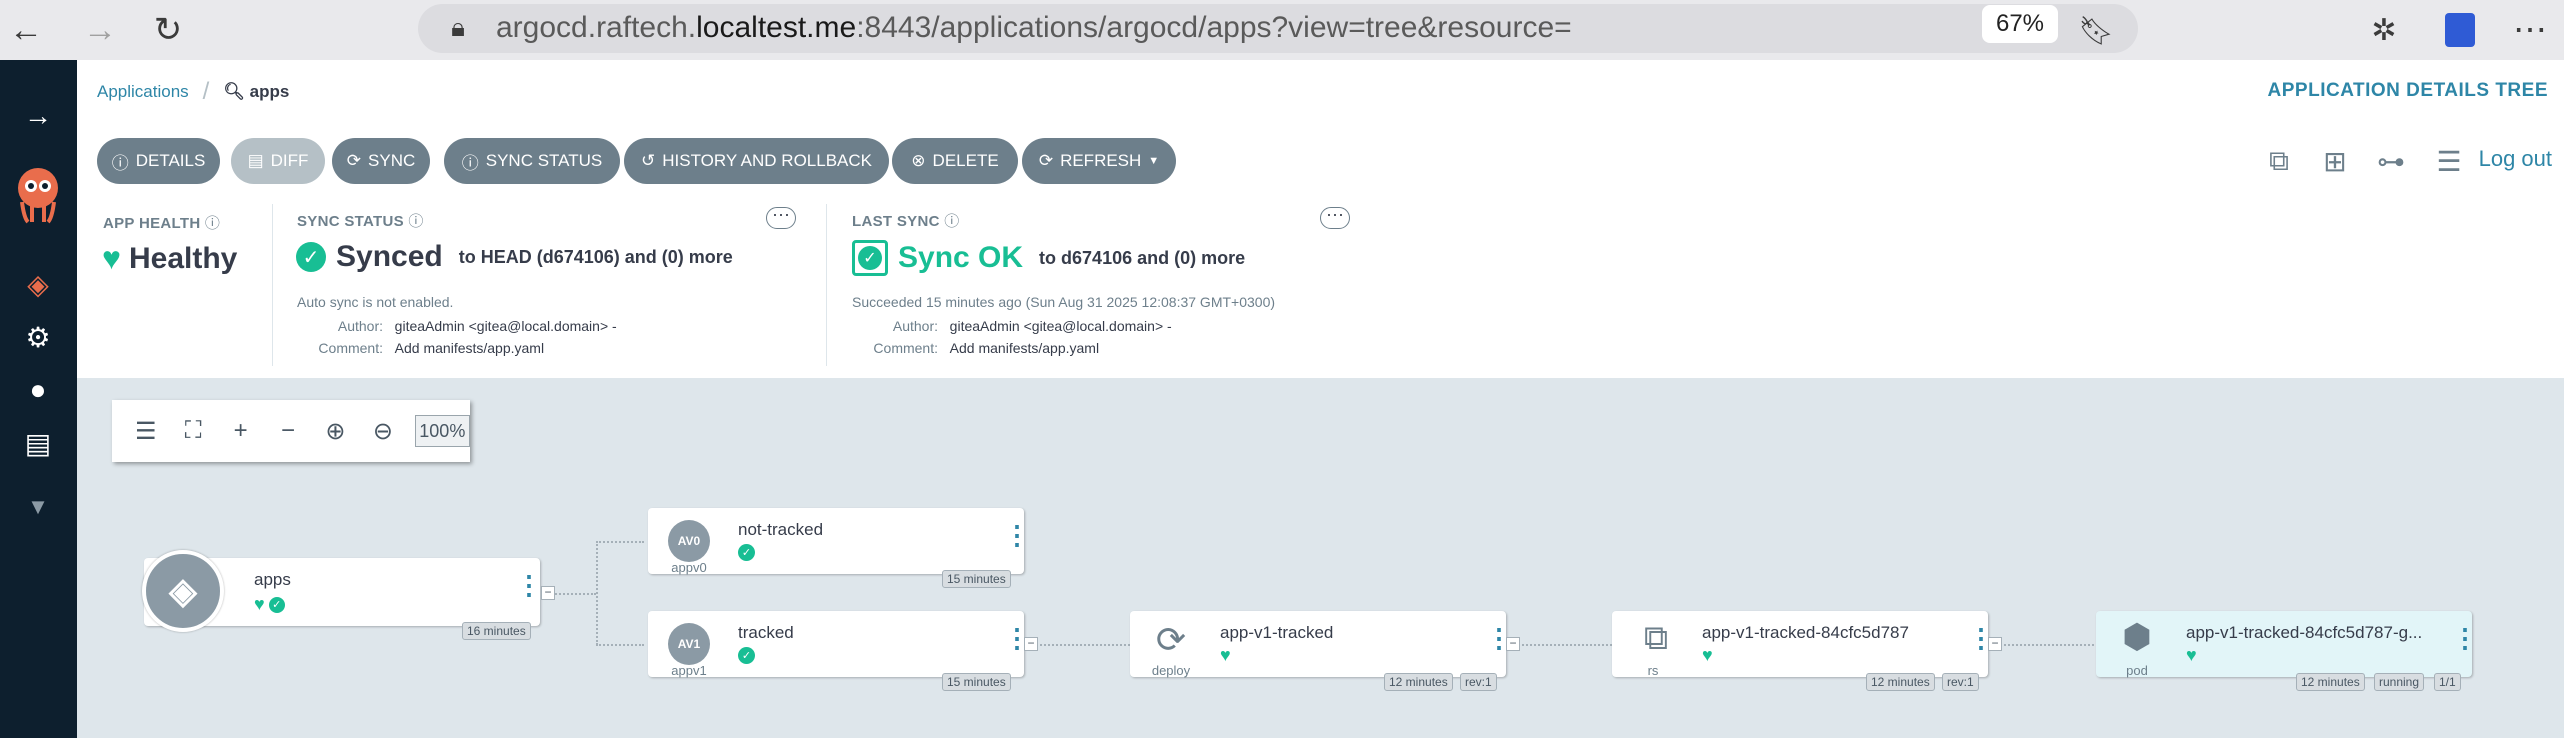 The image size is (2564, 738). Describe the element at coordinates (1805, 632) in the screenshot. I see `node-name: app-v1-tracked-84cfc5d787` at that location.